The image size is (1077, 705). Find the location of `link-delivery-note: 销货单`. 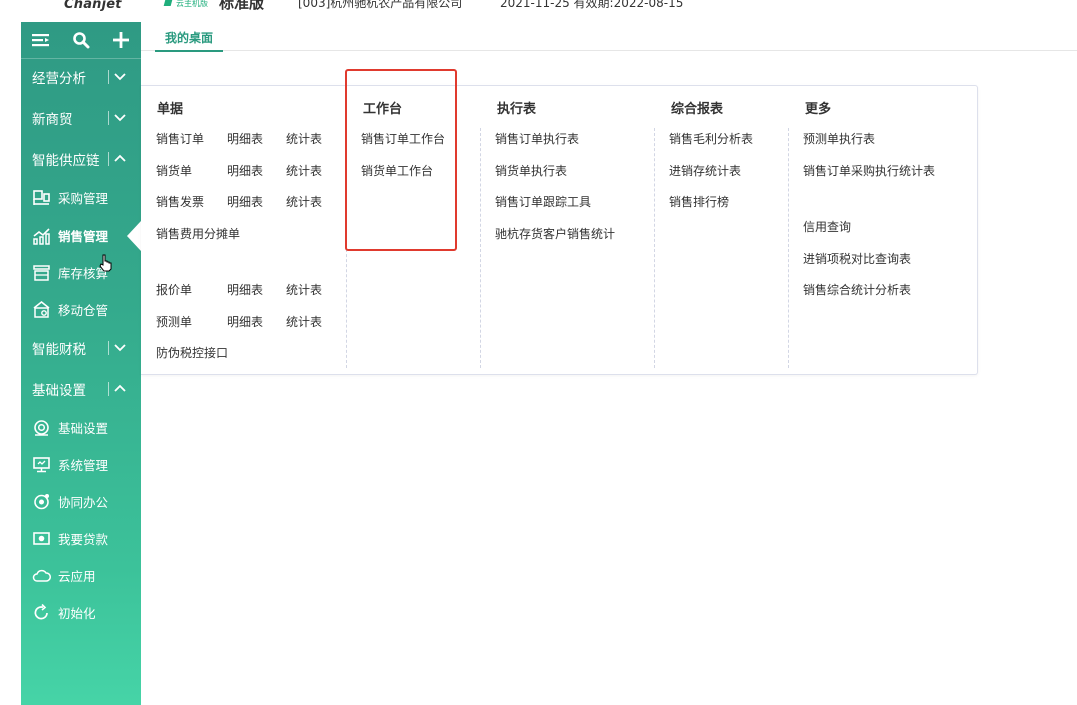

link-delivery-note: 销货单 is located at coordinates (174, 170).